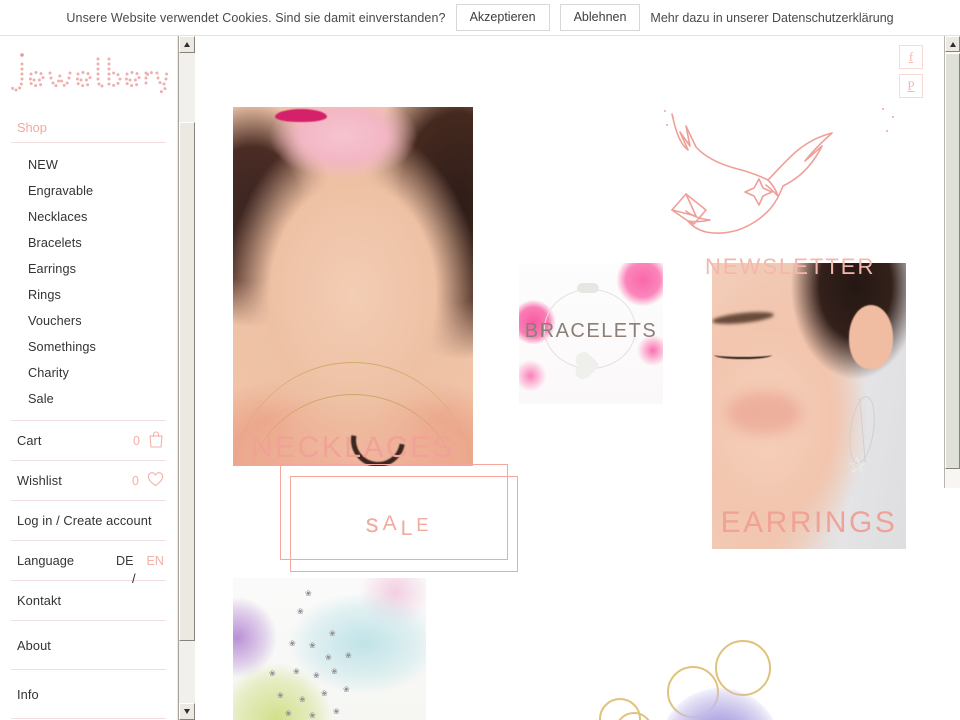 This screenshot has width=960, height=720. Describe the element at coordinates (88, 321) in the screenshot. I see `sidebar-item-vouchers: Vouchers` at that location.